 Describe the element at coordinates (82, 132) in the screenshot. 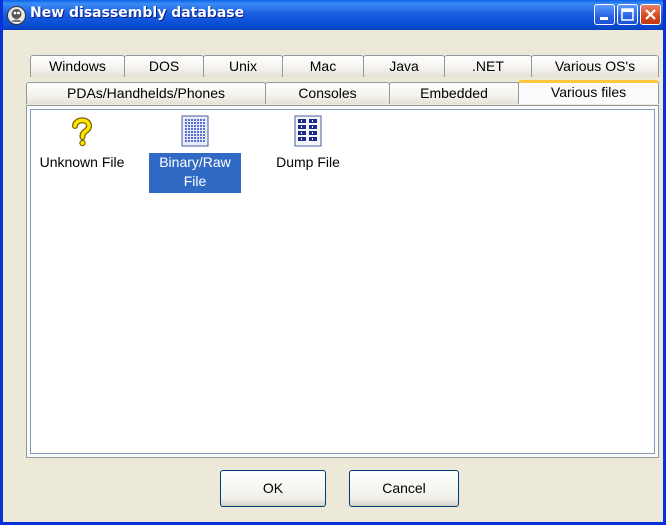

I see `question-mark-icon` at that location.